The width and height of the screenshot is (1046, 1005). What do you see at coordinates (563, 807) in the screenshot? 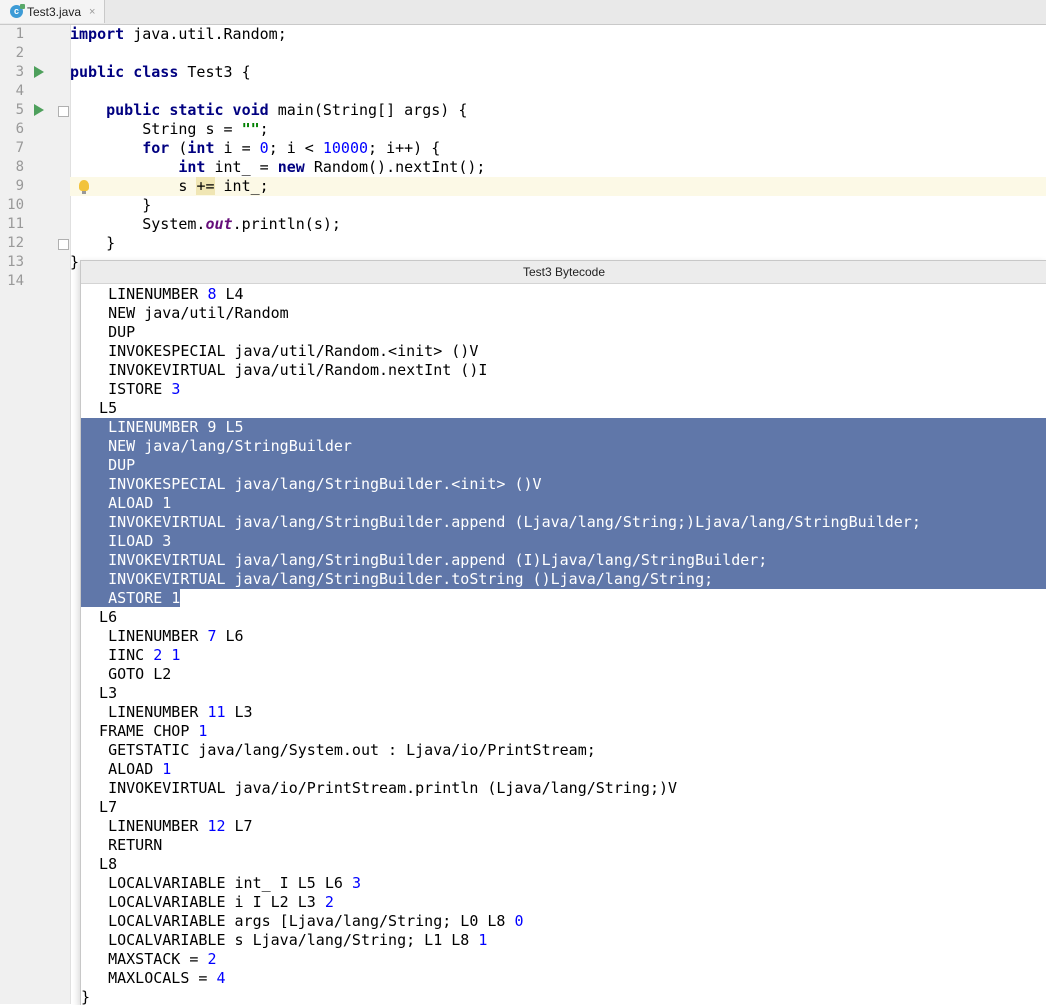
I see `bytecode-line: L7` at bounding box center [563, 807].